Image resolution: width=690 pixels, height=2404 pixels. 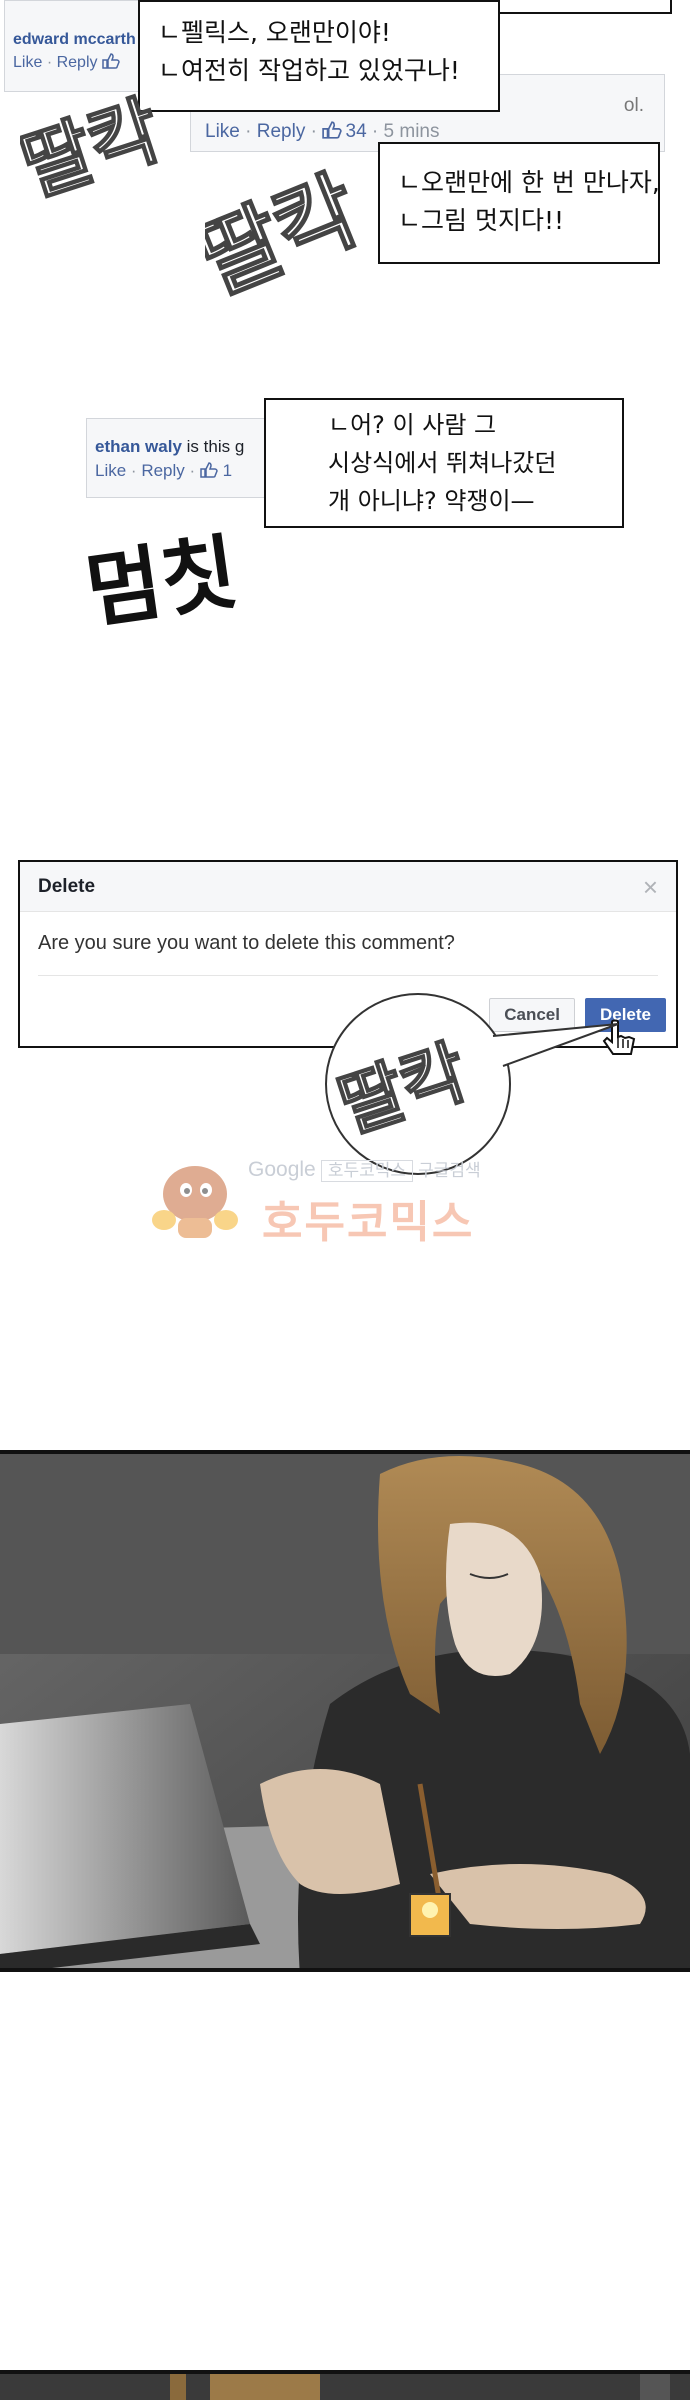 I want to click on sfx-click-2: 딸칵, so click(x=289, y=236).